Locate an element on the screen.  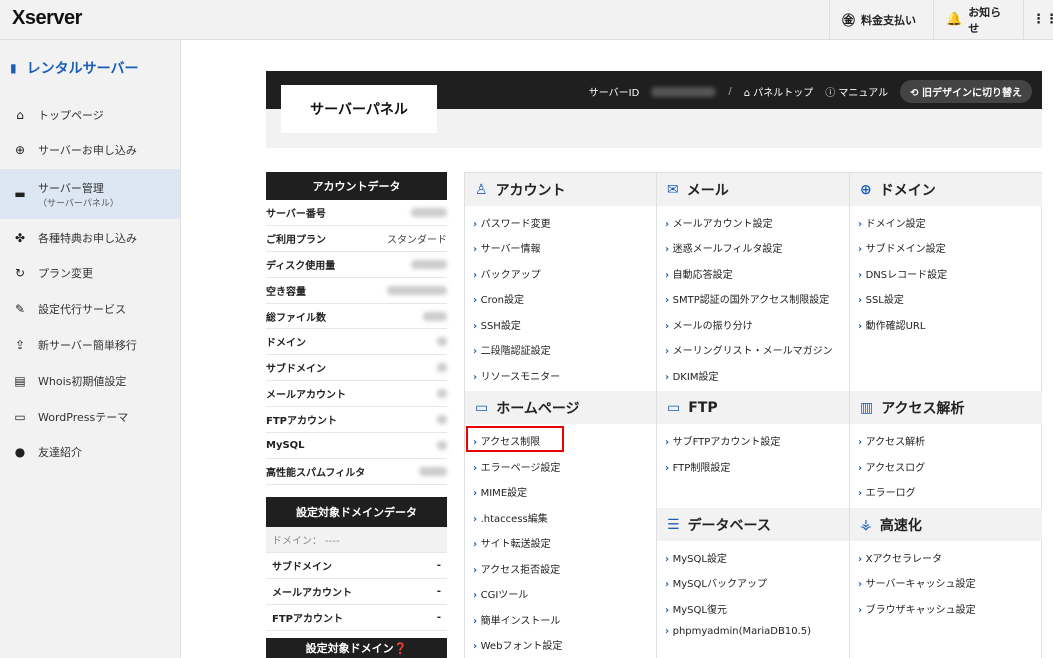
home-icon: ⌂ is located at coordinates (20, 115).